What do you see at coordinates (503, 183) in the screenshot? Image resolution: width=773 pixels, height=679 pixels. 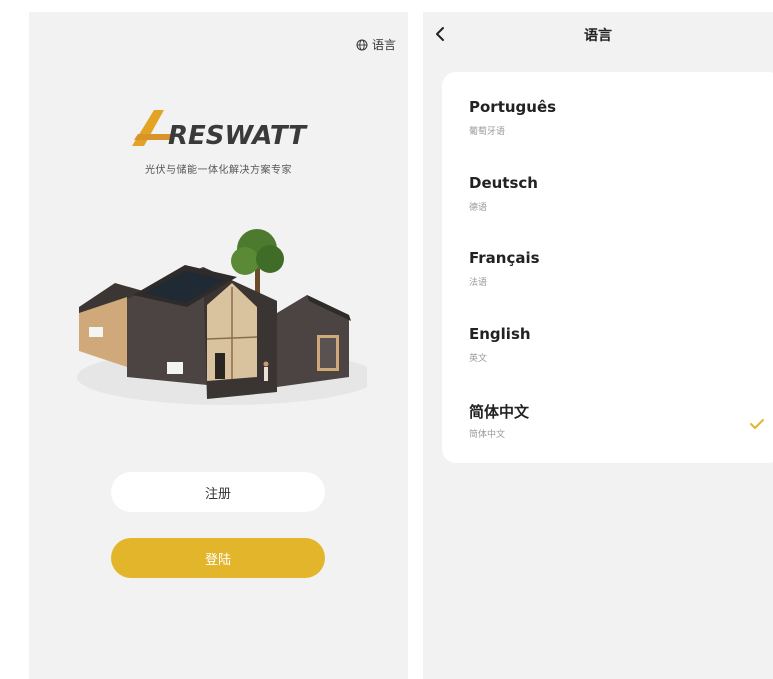 I see `language-name: Deutsch` at bounding box center [503, 183].